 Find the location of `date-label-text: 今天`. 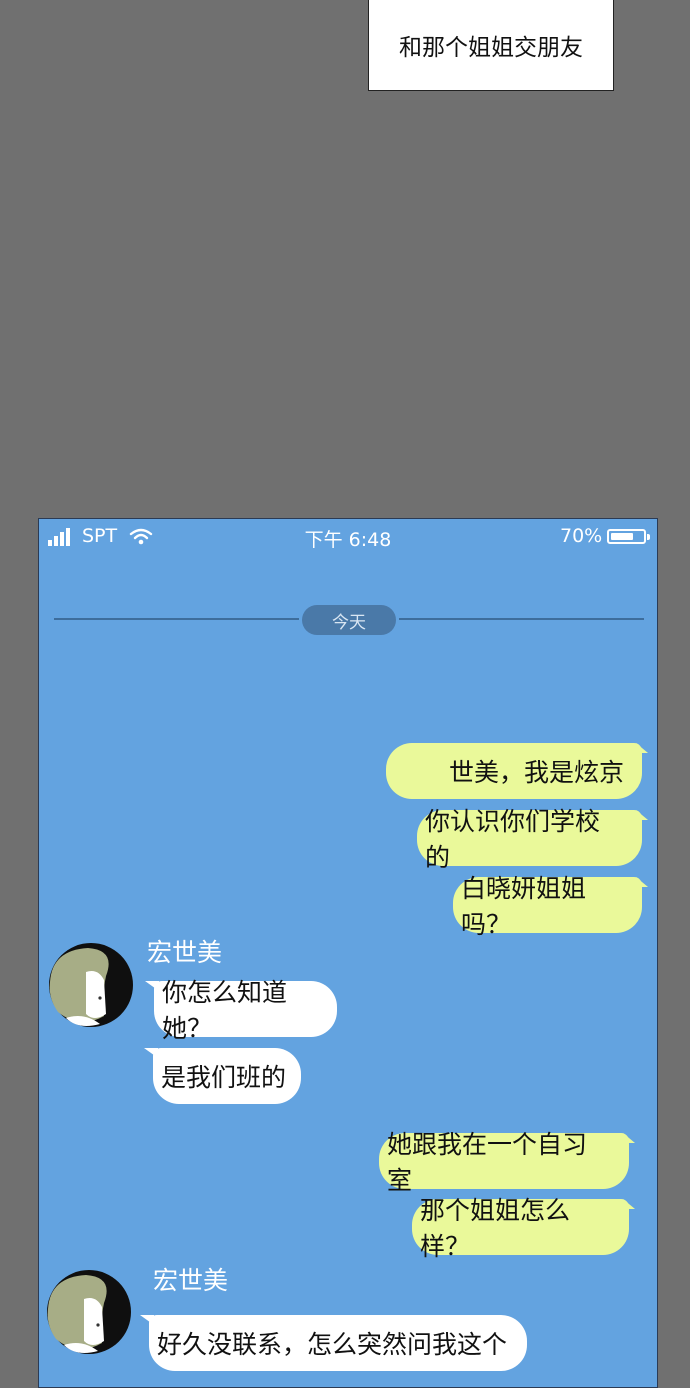

date-label-text: 今天 is located at coordinates (349, 622).